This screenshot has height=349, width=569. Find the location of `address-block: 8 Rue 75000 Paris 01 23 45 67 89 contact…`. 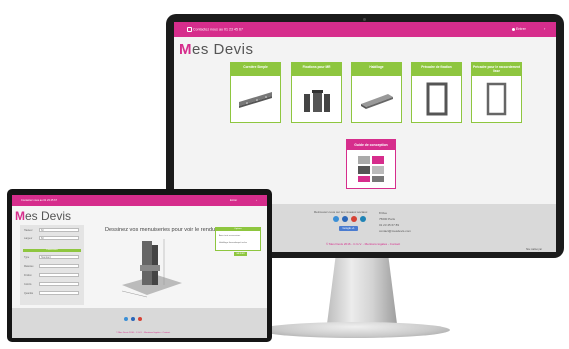

address-block: 8 Rue 75000 Paris 01 23 45 67 89 contact… is located at coordinates (395, 222).